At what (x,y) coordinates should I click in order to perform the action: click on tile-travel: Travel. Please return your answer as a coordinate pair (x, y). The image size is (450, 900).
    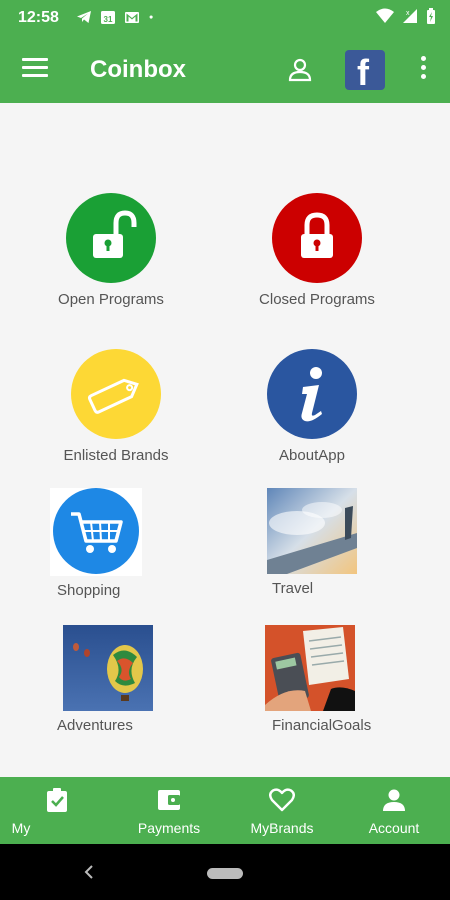
    Looking at the image, I should click on (312, 542).